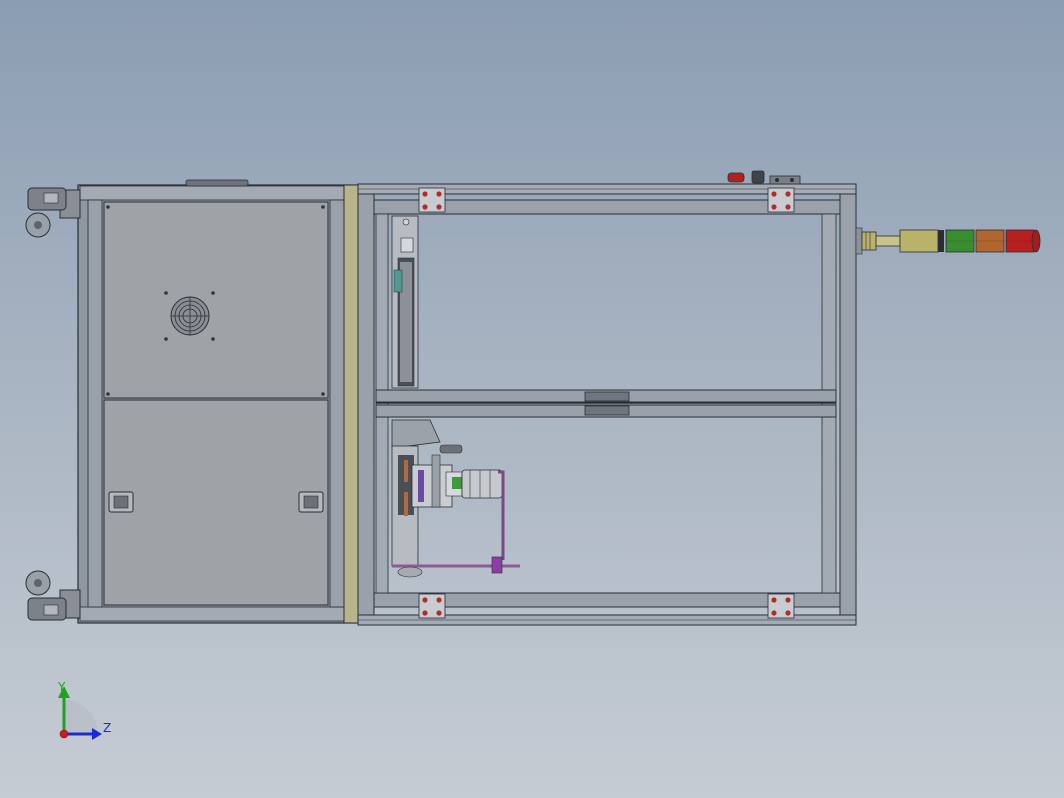 The image size is (1064, 798). What do you see at coordinates (948, 241) in the screenshot?
I see `tower-light` at bounding box center [948, 241].